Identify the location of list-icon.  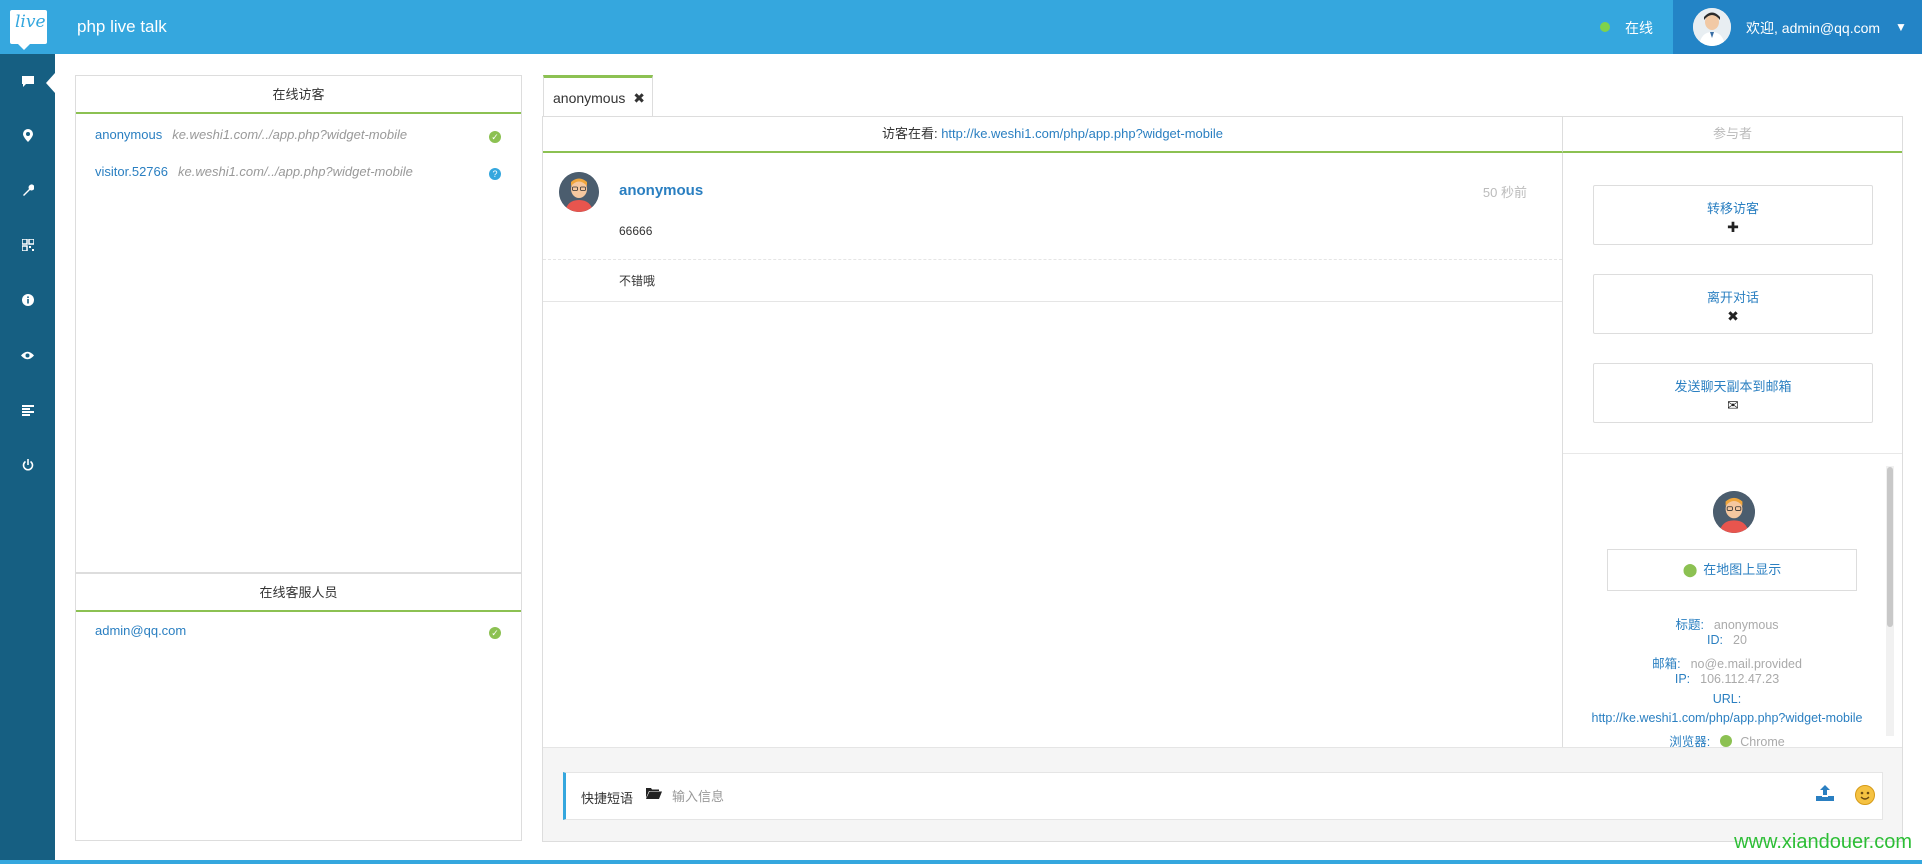
(27, 410).